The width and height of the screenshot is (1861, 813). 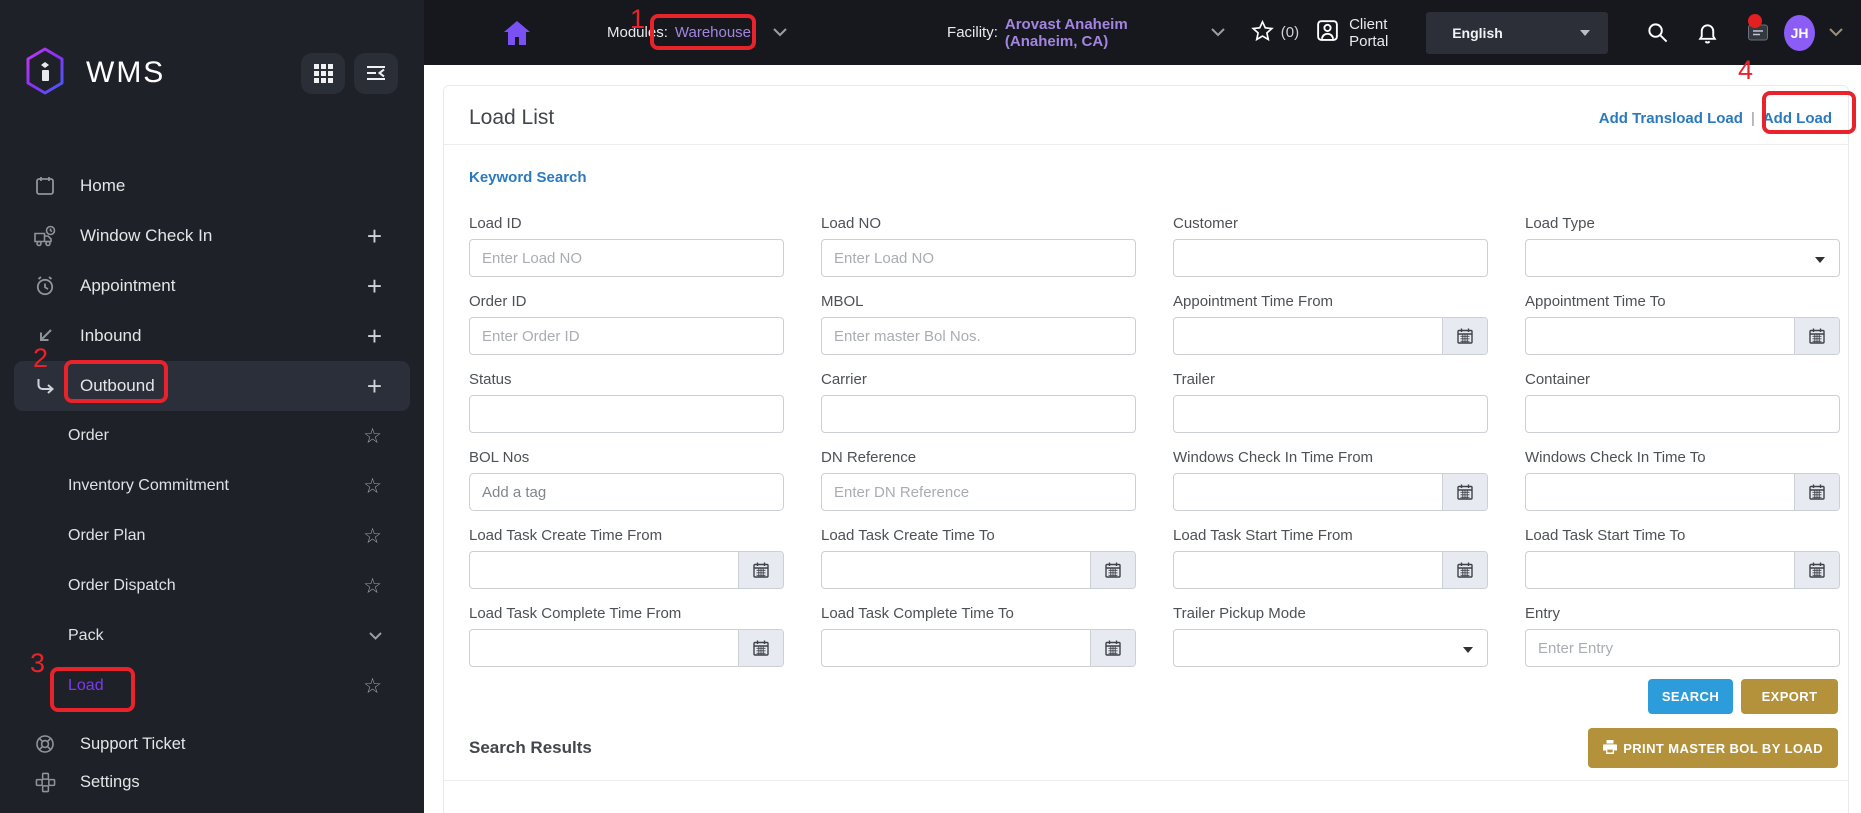 What do you see at coordinates (1218, 32) in the screenshot?
I see `facility-chevron-down-icon` at bounding box center [1218, 32].